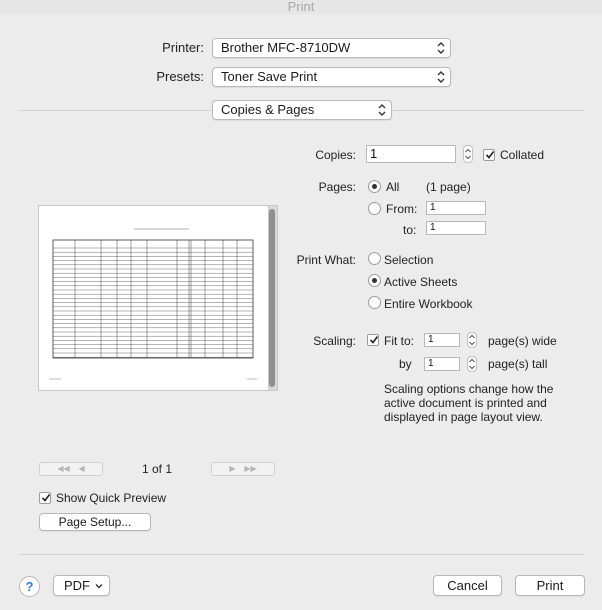  What do you see at coordinates (472, 364) in the screenshot?
I see `fit-tall-stepper` at bounding box center [472, 364].